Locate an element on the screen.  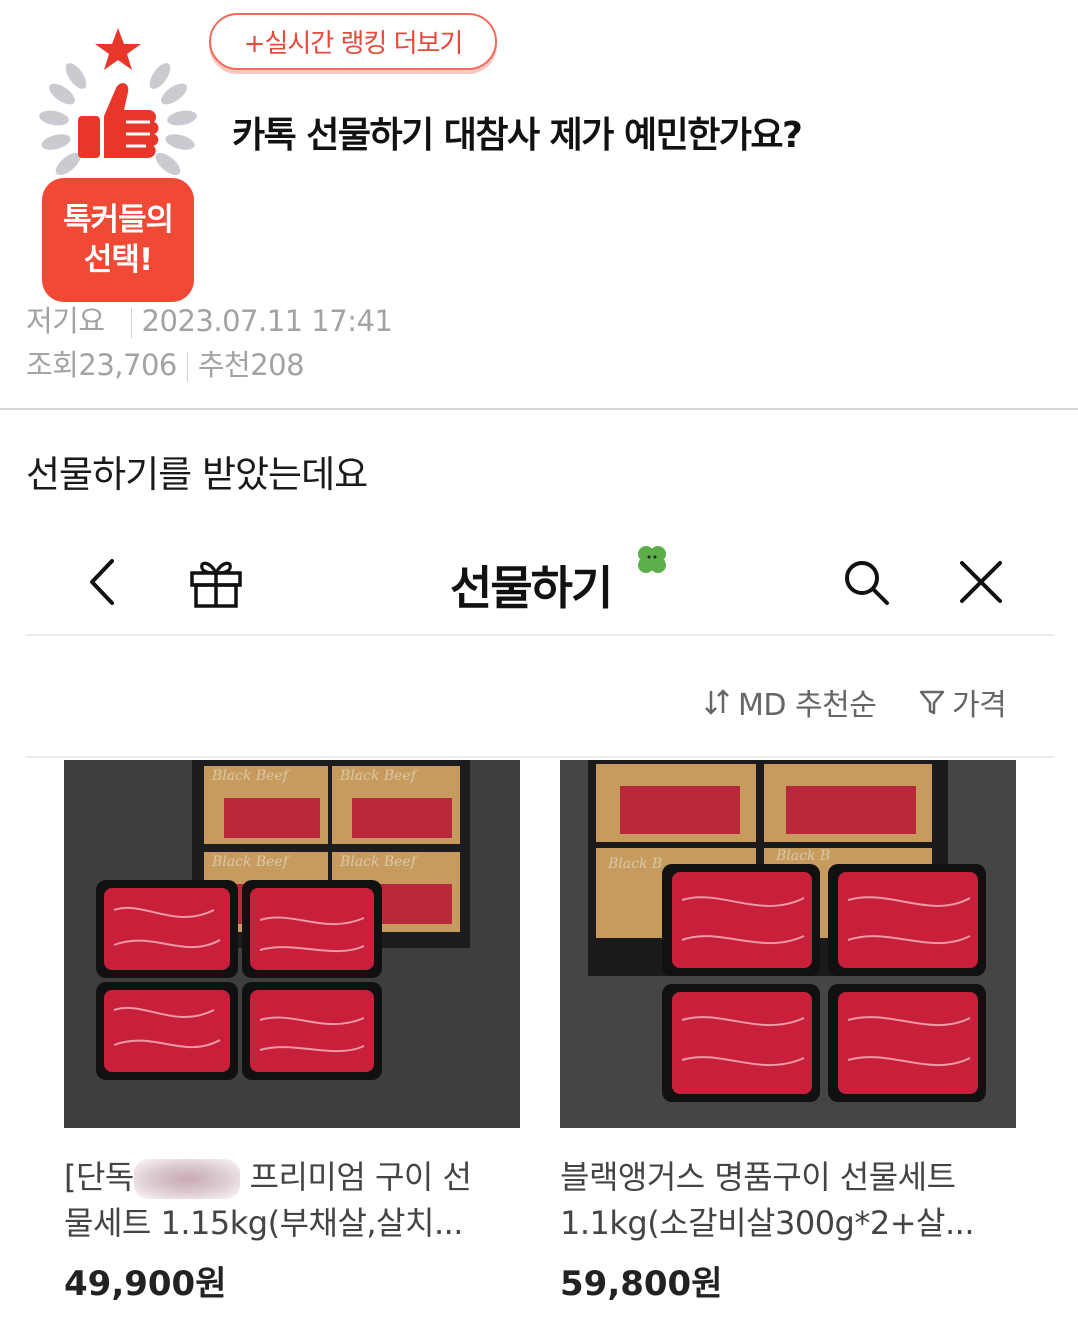
gift-nav-title: 선물하기 is located at coordinates (531, 588).